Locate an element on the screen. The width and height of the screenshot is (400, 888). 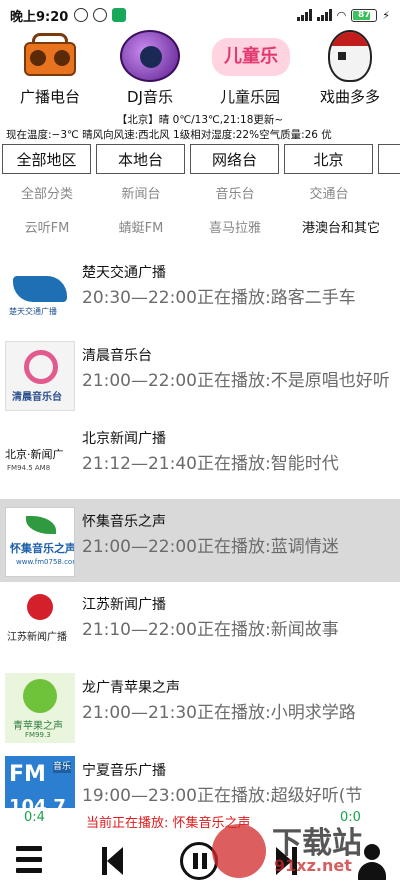
station-logo: 江苏新闻广播 is located at coordinates (40, 625).